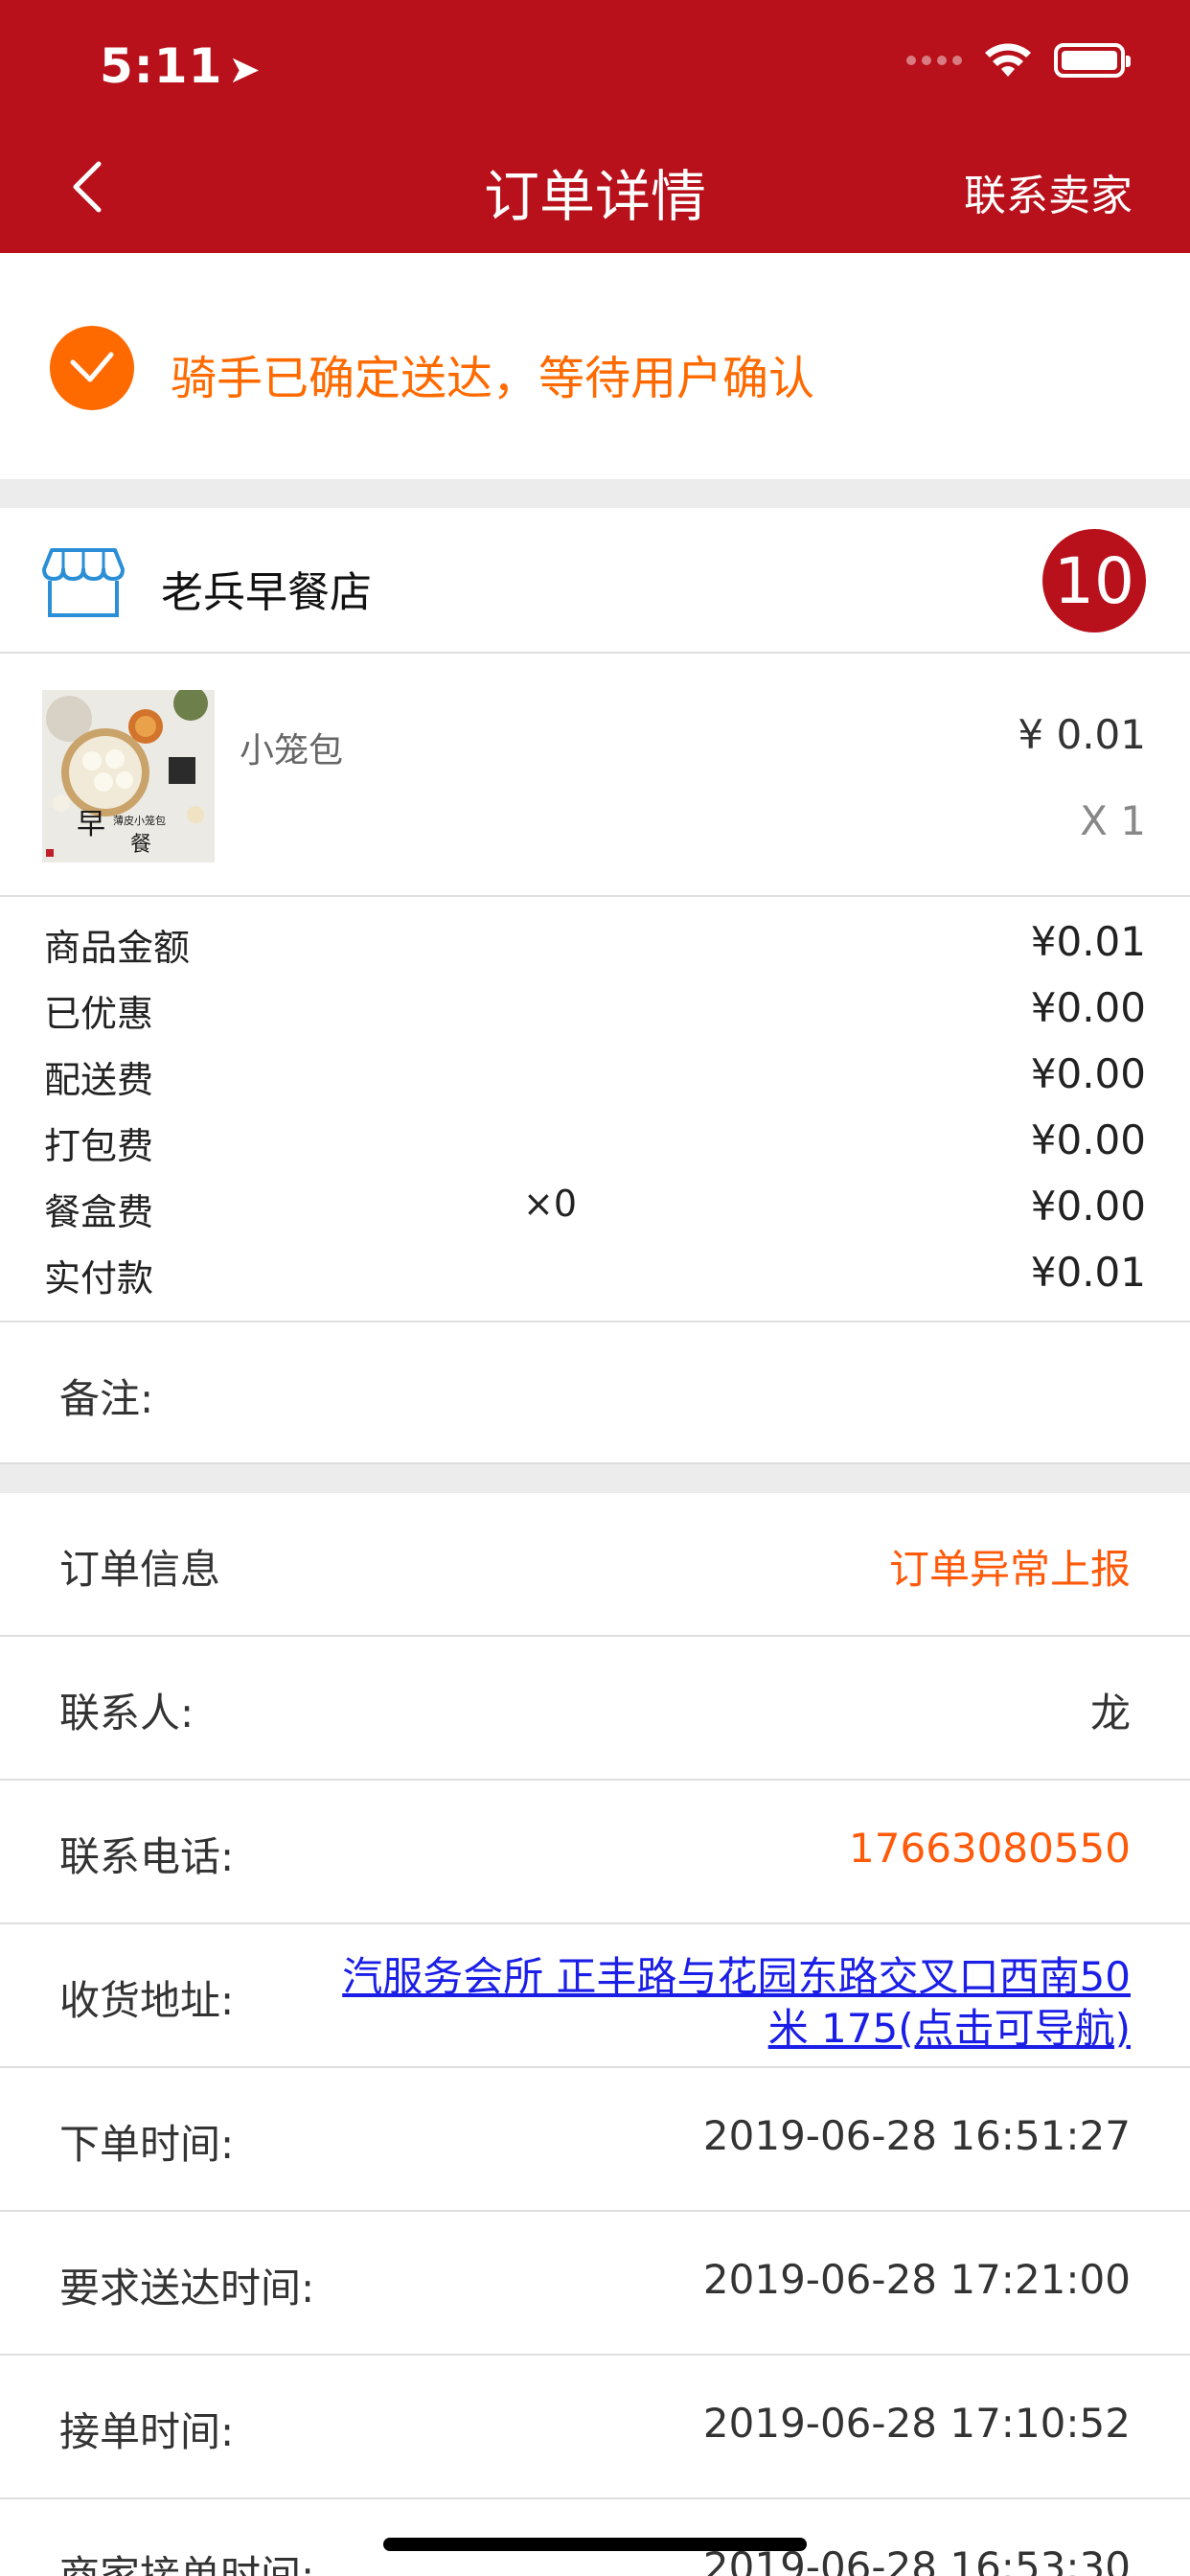 Image resolution: width=1190 pixels, height=2576 pixels. I want to click on svg-text: 薄皮小笼包, so click(140, 820).